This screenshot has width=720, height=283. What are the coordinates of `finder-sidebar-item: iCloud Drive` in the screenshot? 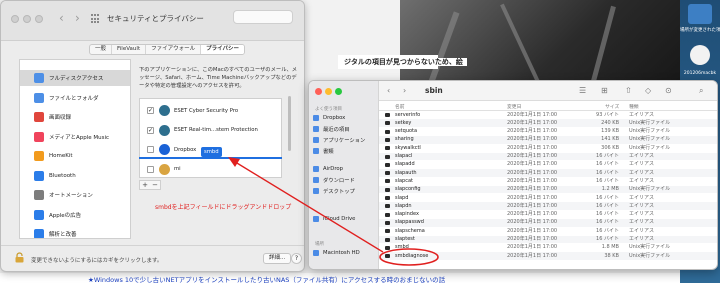 It's located at (345, 219).